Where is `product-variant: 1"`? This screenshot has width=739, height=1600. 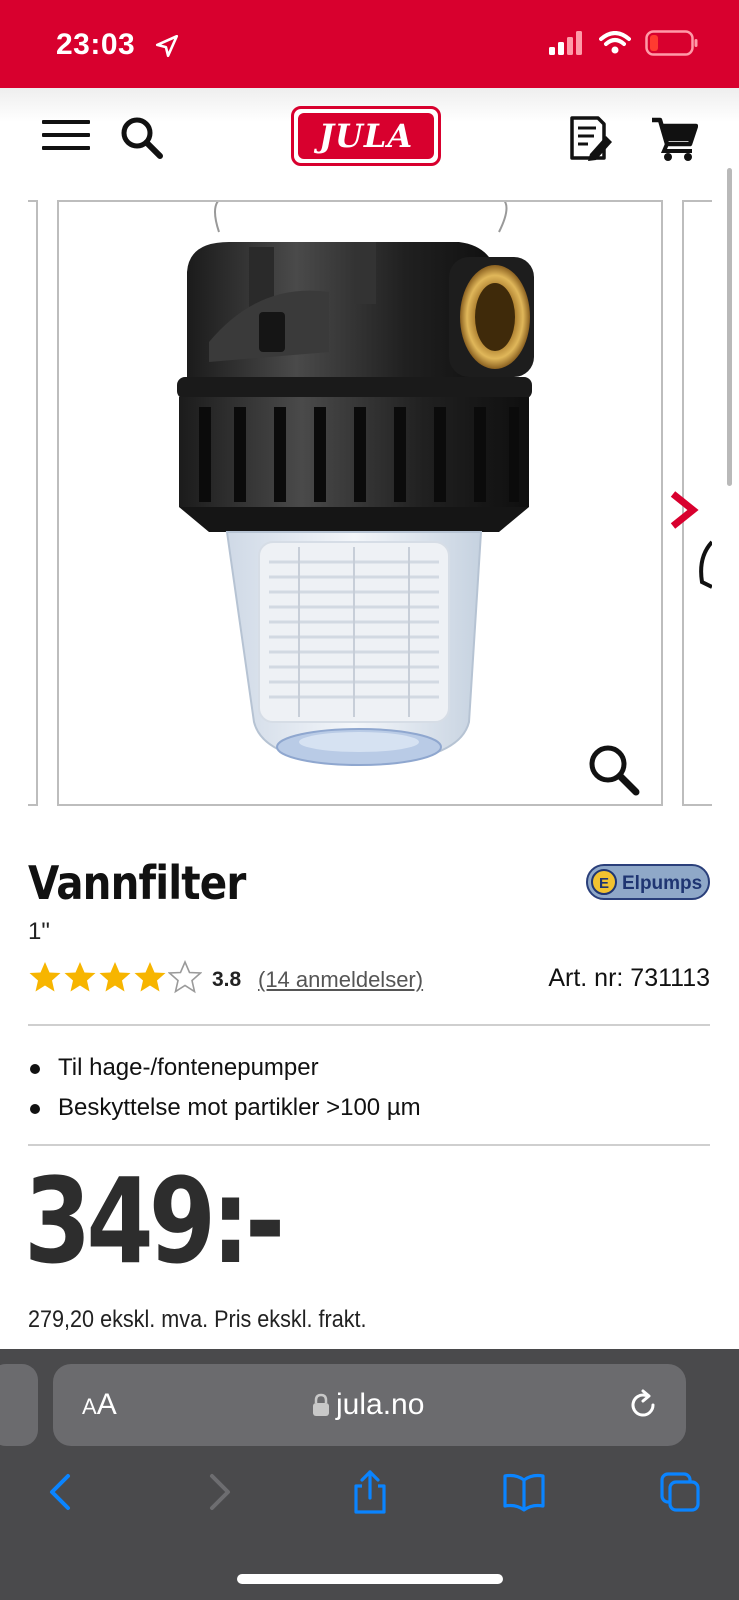
product-variant: 1" is located at coordinates (39, 931).